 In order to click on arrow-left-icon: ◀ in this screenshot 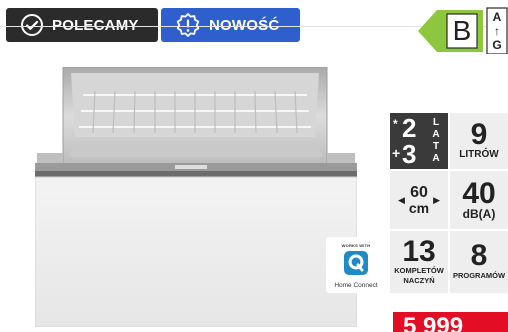, I will do `click(401, 199)`.